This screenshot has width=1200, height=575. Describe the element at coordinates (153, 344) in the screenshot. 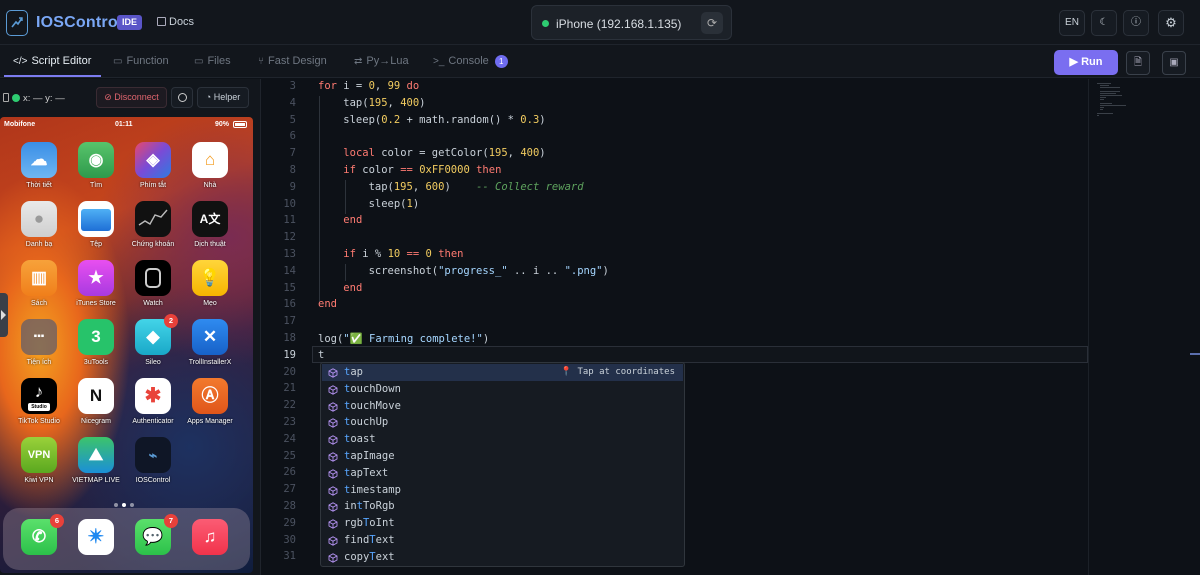

I see `app-sileo: ◆ 2 Sileo` at that location.